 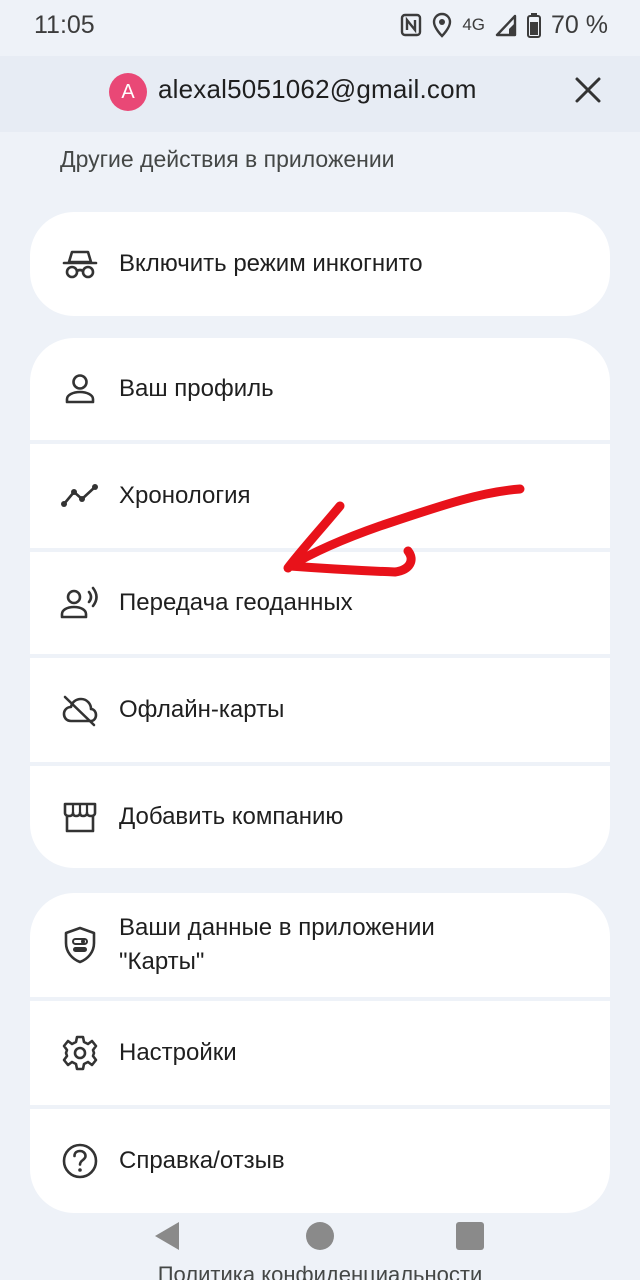 What do you see at coordinates (231, 816) in the screenshot?
I see `menu-item-label: Добавить компанию` at bounding box center [231, 816].